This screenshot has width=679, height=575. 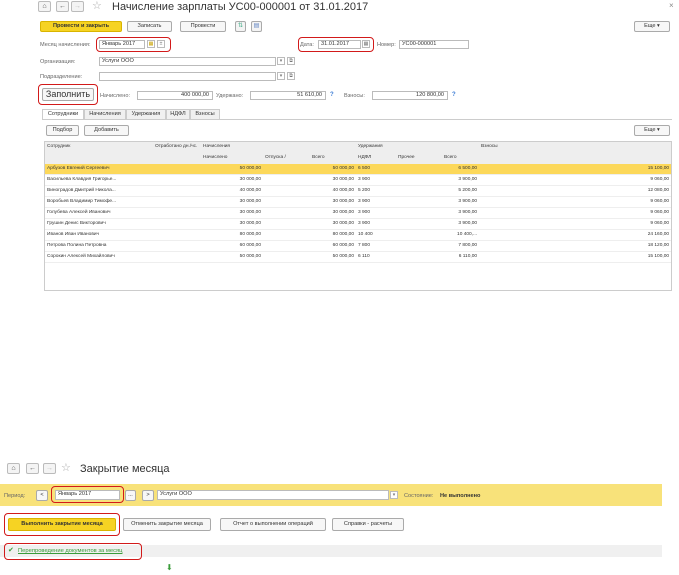 What do you see at coordinates (66, 468) in the screenshot?
I see `favorite-star-icon-2: ☆` at bounding box center [66, 468].